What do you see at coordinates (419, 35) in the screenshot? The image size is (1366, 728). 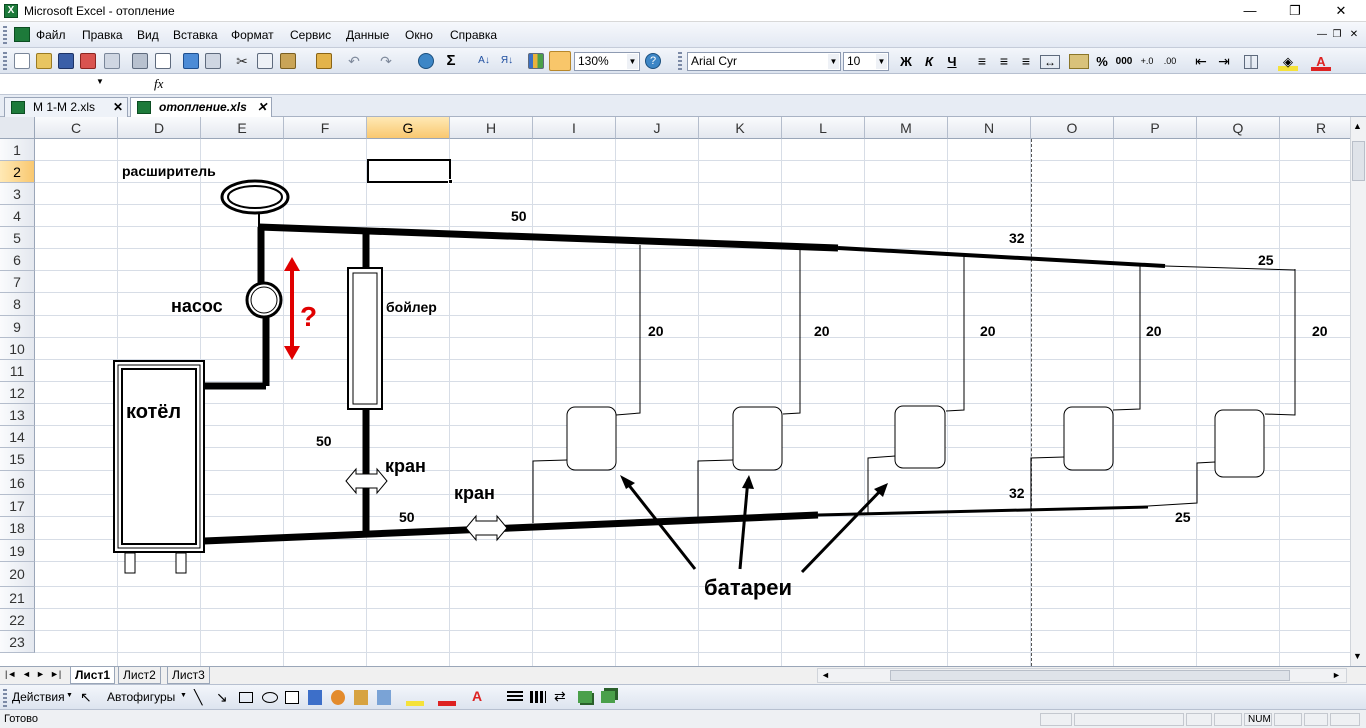 I see `menu-window: Окно` at bounding box center [419, 35].